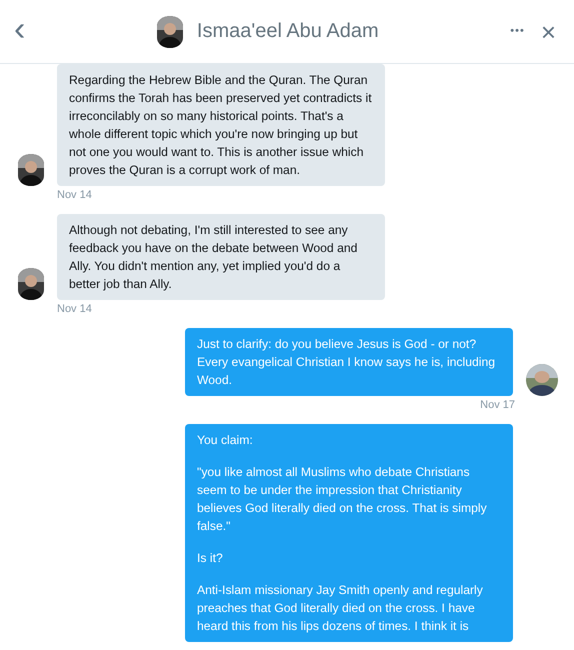 The height and width of the screenshot is (650, 574). Describe the element at coordinates (20, 29) in the screenshot. I see `back-button: ‹` at that location.